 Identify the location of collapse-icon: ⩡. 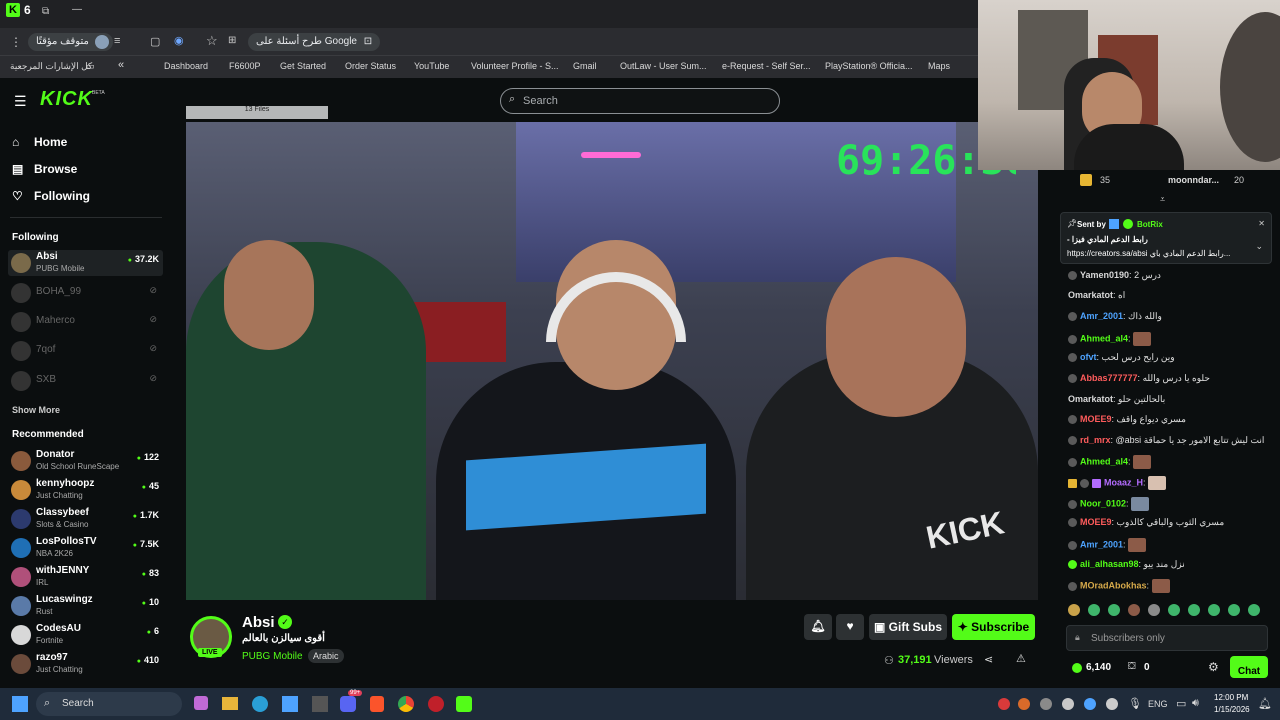
(1162, 199).